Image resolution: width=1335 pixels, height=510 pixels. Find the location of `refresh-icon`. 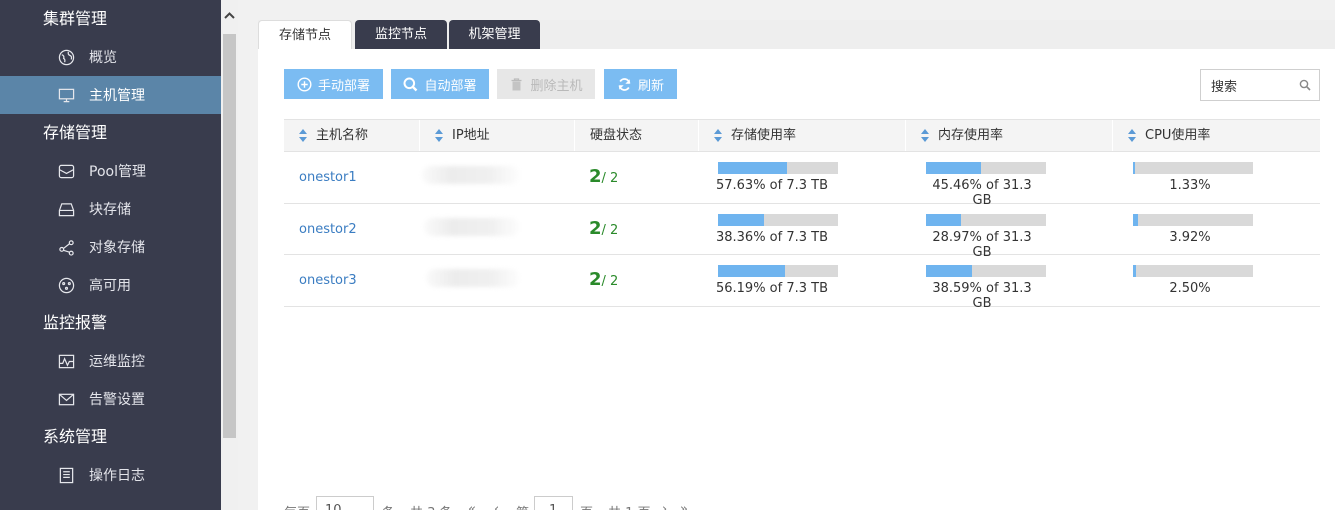

refresh-icon is located at coordinates (624, 84).